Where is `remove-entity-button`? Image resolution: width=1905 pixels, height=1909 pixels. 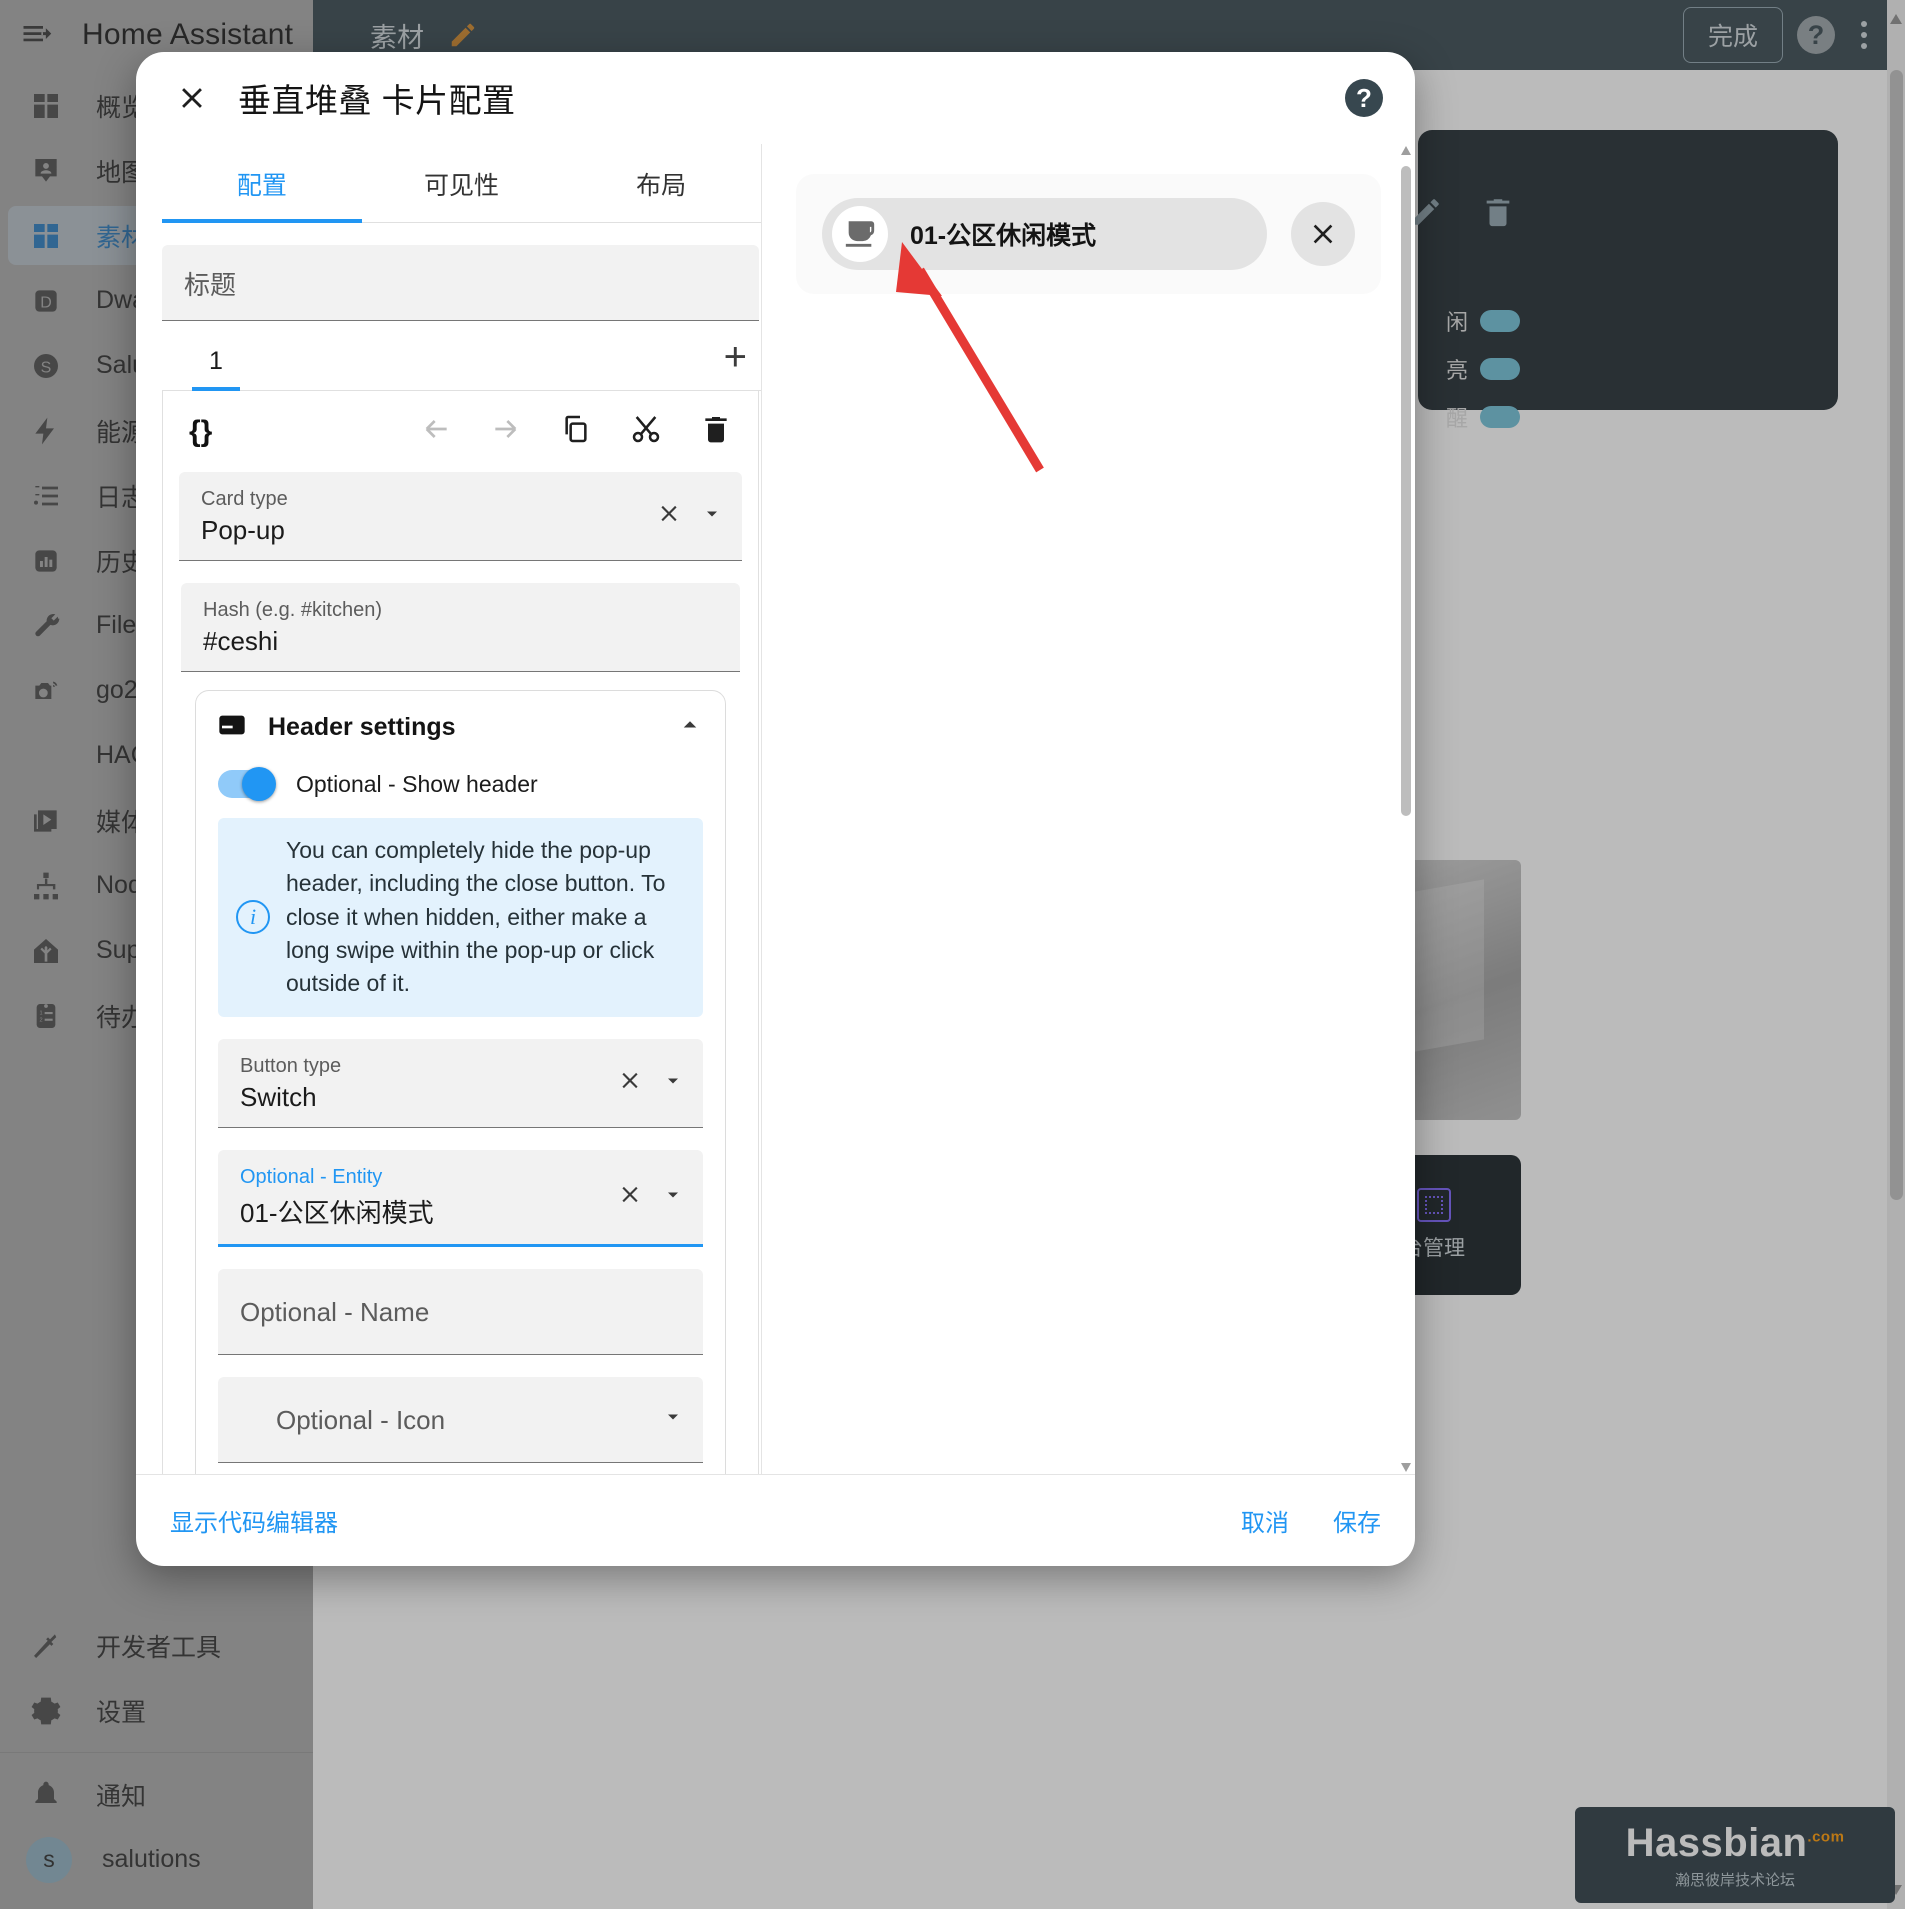 remove-entity-button is located at coordinates (1323, 234).